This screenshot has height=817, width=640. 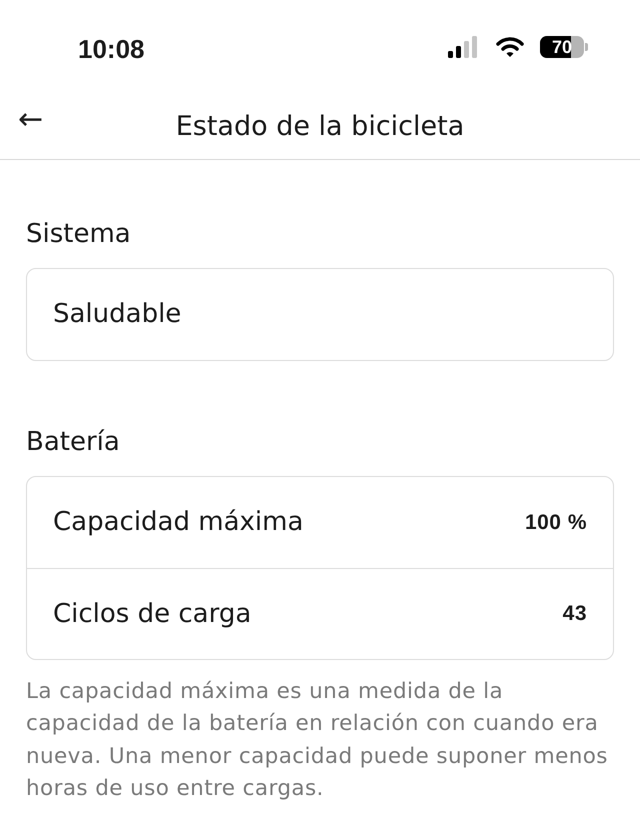 I want to click on back-button: ←, so click(x=31, y=120).